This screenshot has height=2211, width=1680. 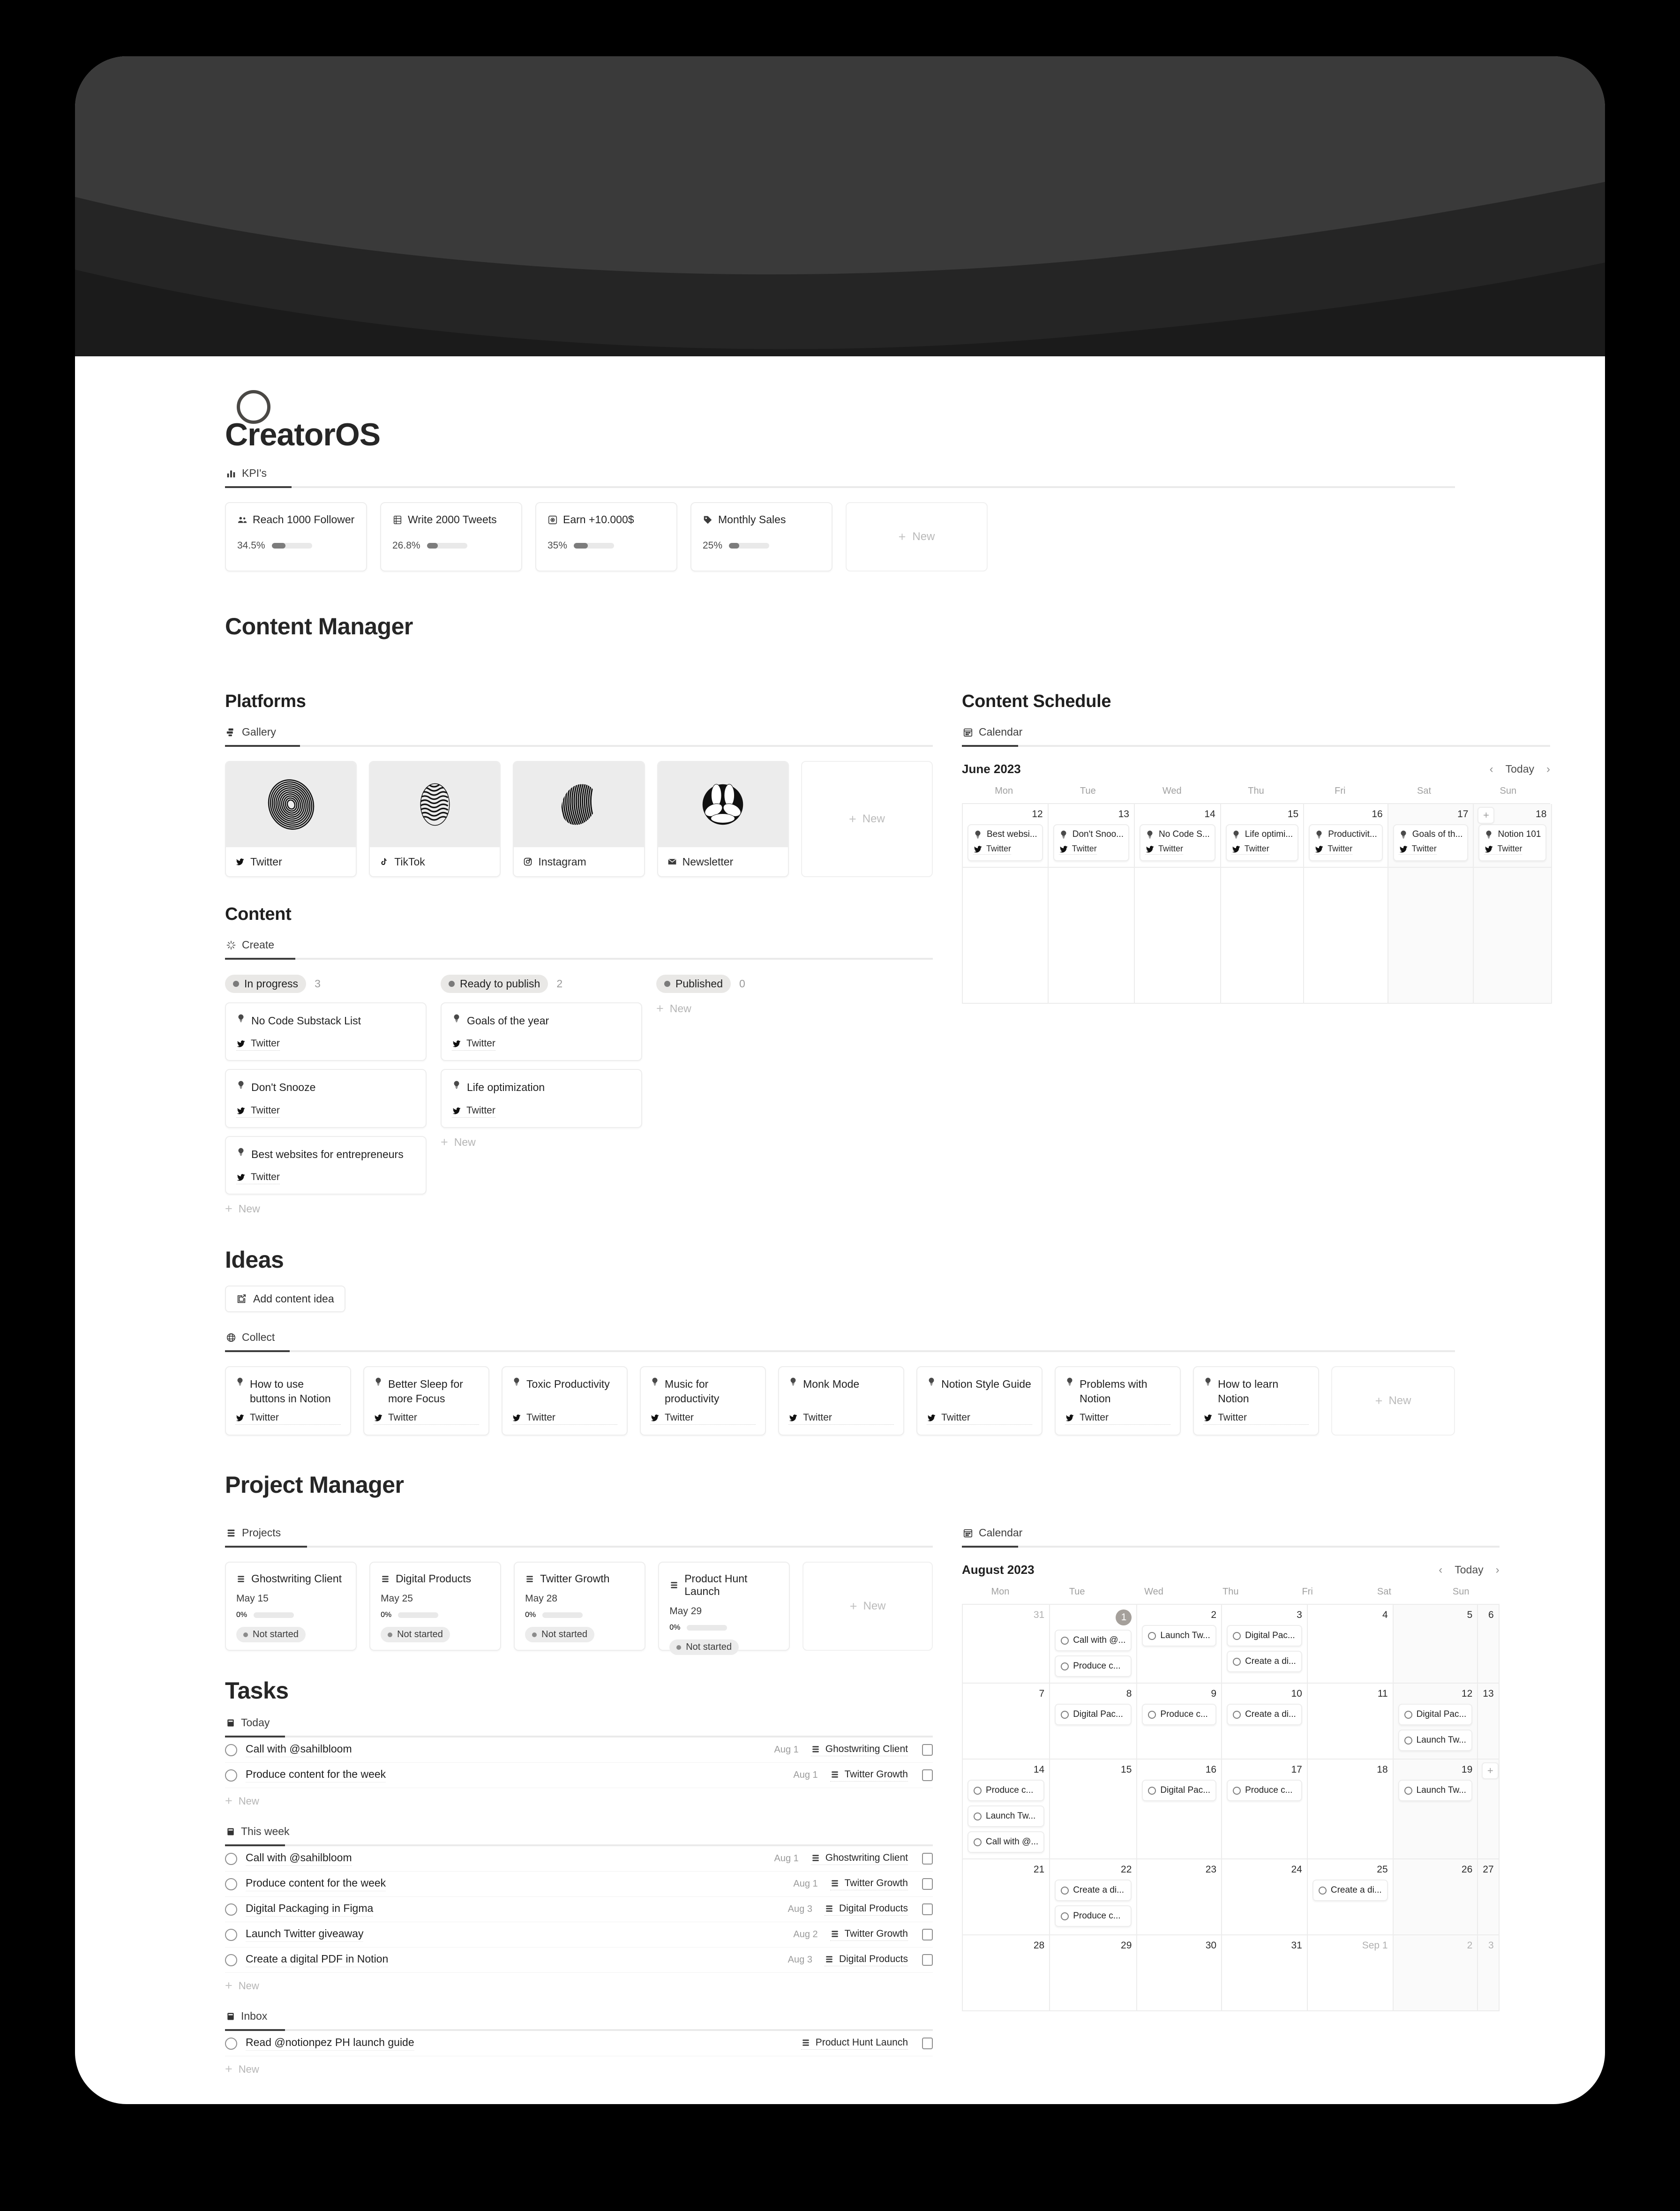 I want to click on calendar-day-cell: 29, so click(x=1094, y=1973).